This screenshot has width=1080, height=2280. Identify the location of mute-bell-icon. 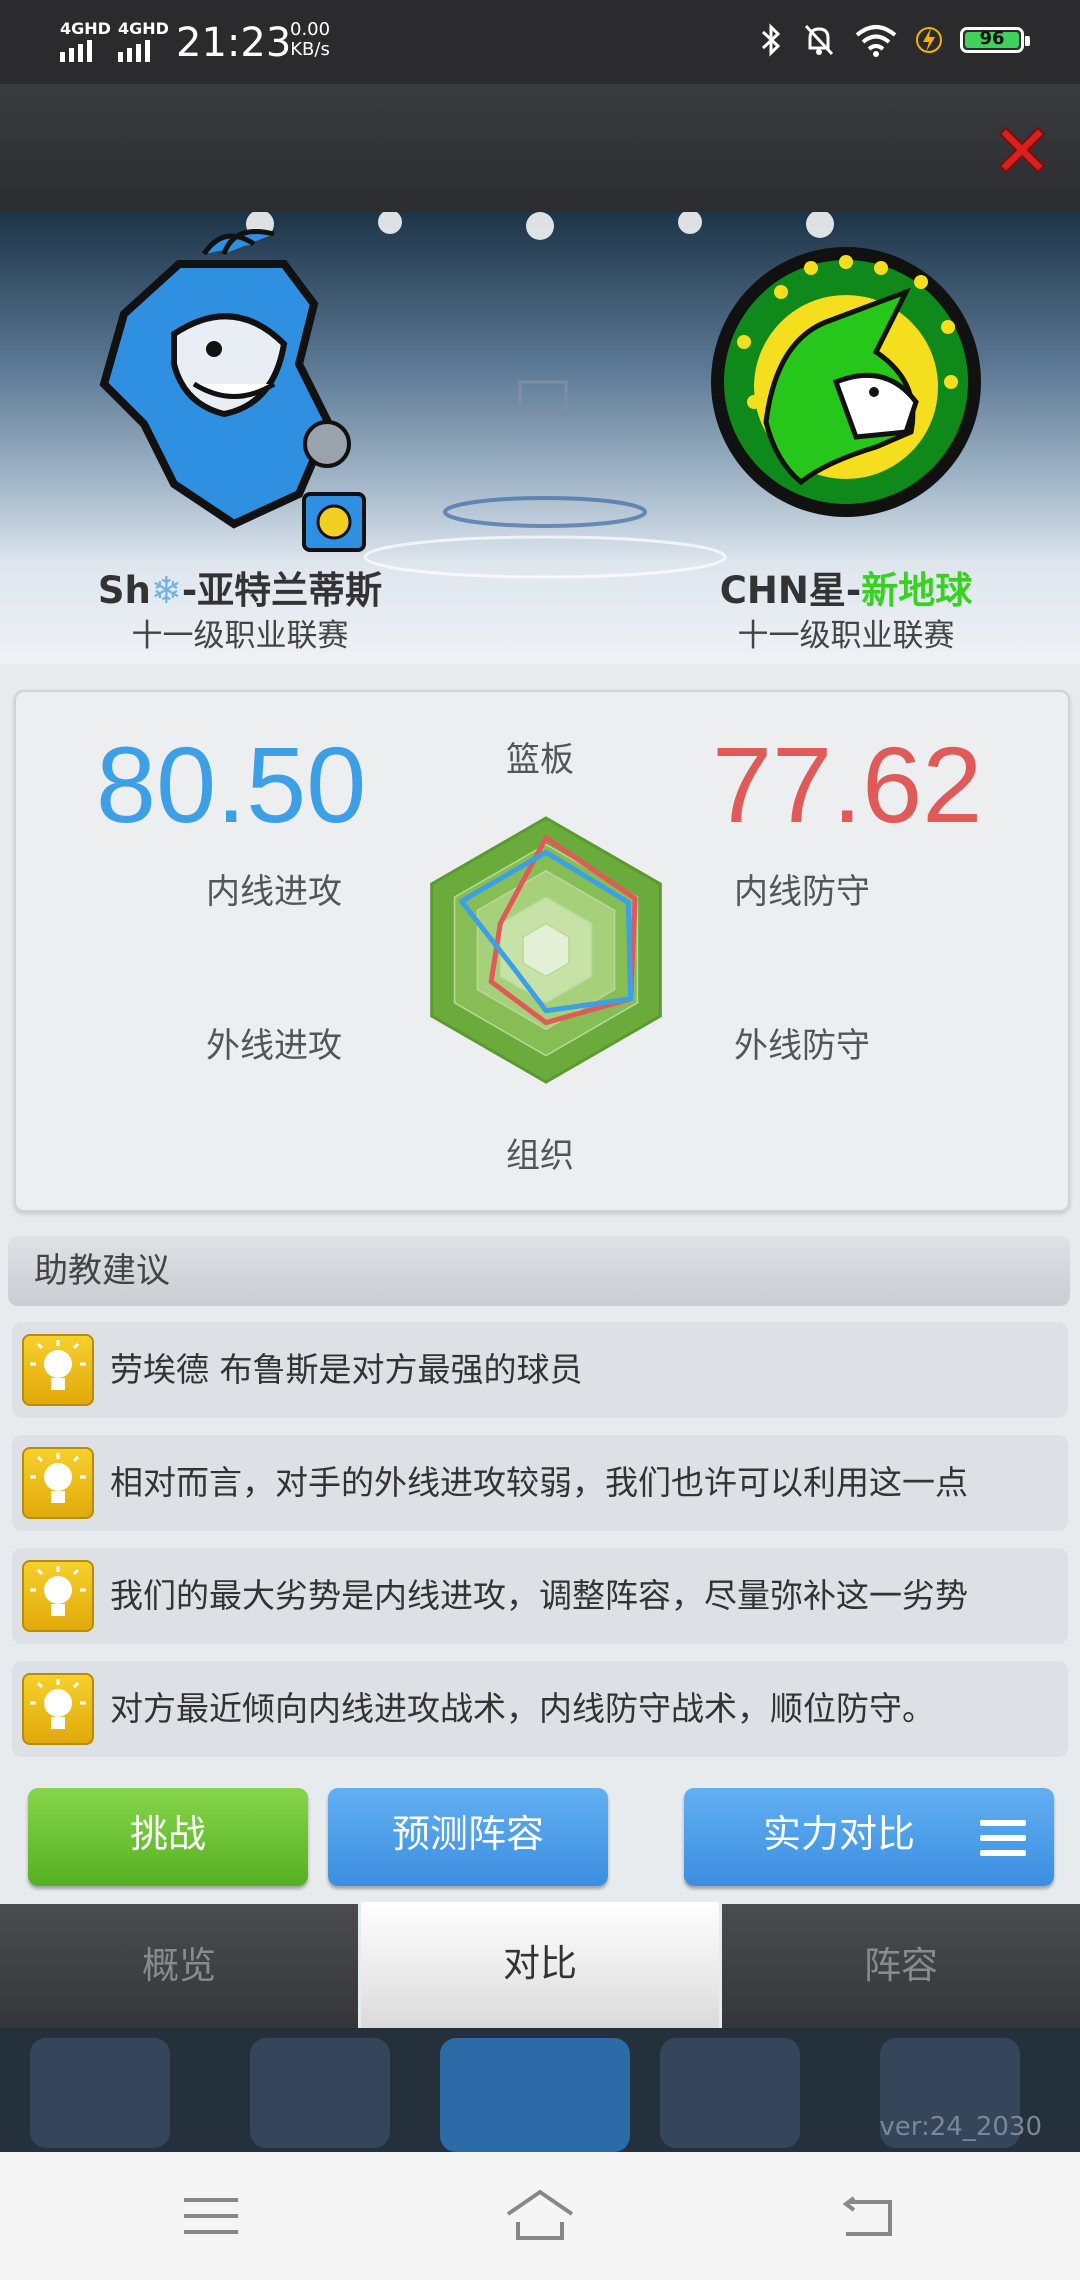
(819, 40).